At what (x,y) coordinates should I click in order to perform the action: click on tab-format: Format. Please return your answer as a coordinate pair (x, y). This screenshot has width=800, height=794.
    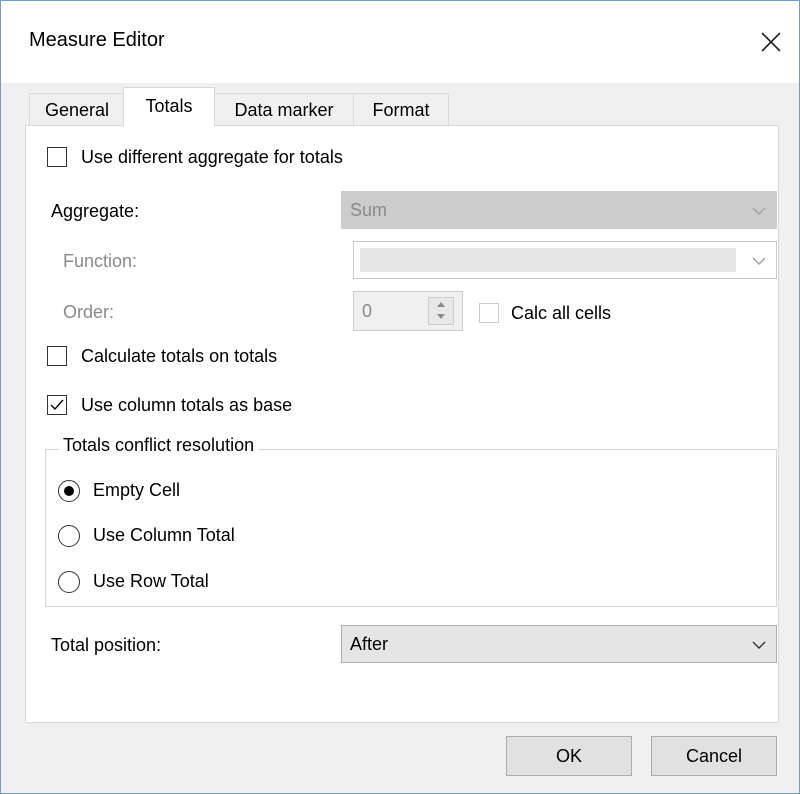
    Looking at the image, I should click on (401, 109).